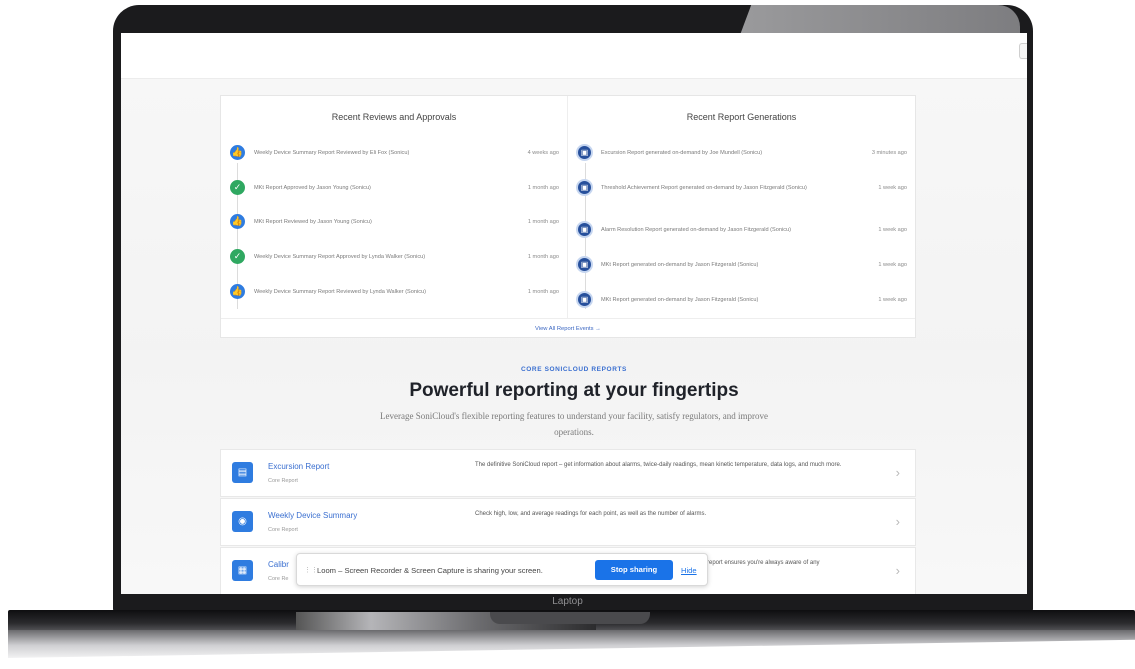 This screenshot has height=669, width=1135. What do you see at coordinates (298, 466) in the screenshot?
I see `report-card-title: Excursion Report` at bounding box center [298, 466].